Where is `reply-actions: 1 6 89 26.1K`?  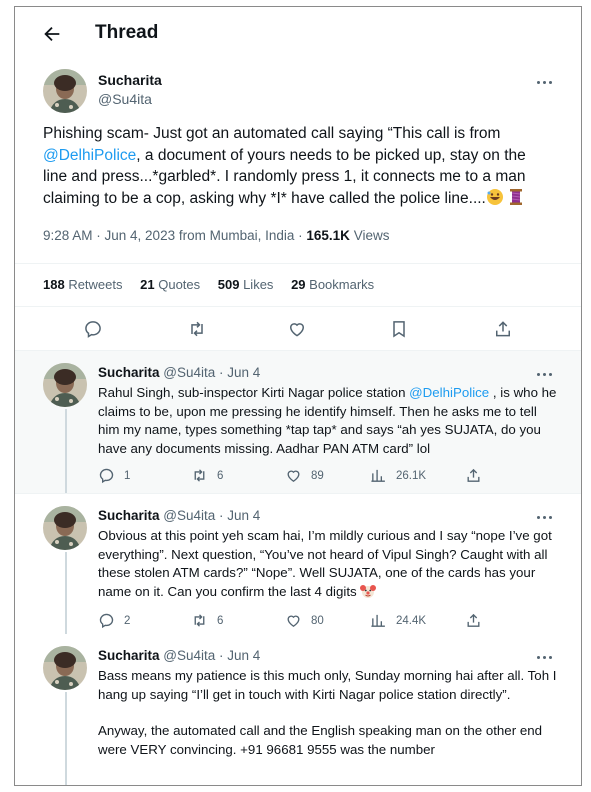 reply-actions: 1 6 89 26.1K is located at coordinates (308, 477).